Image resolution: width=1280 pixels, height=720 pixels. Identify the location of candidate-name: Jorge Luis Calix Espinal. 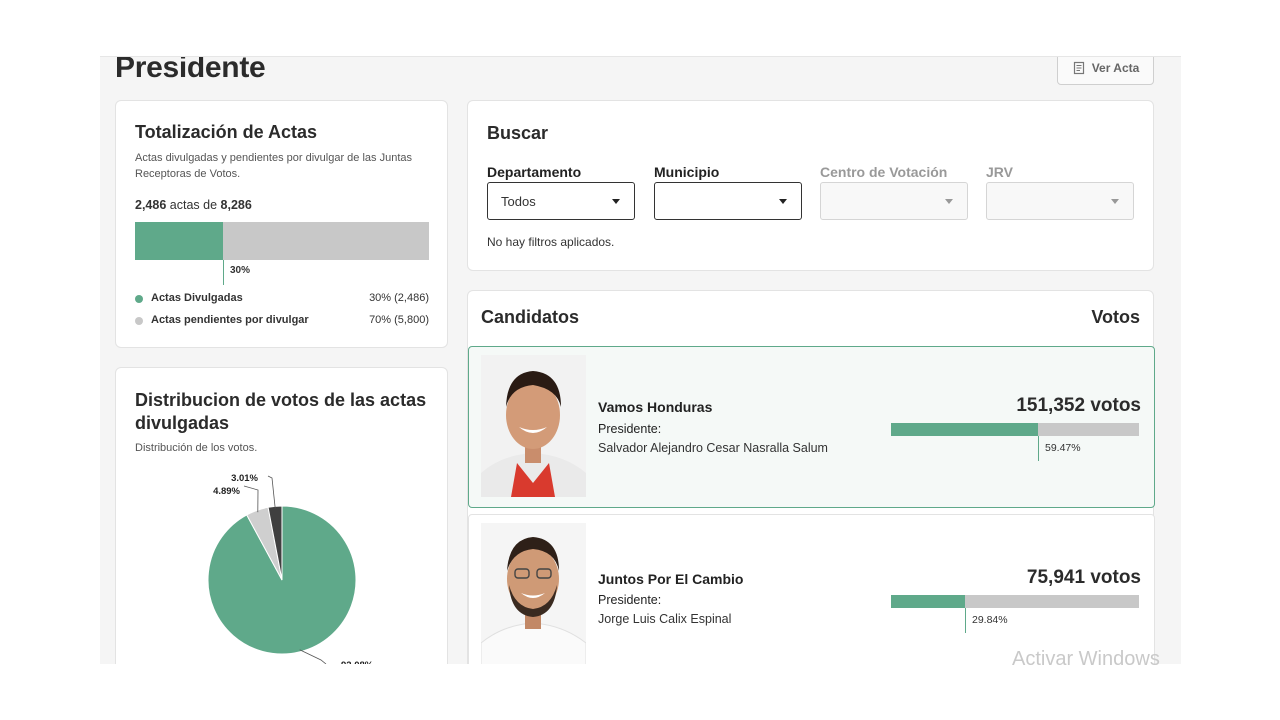
(665, 619).